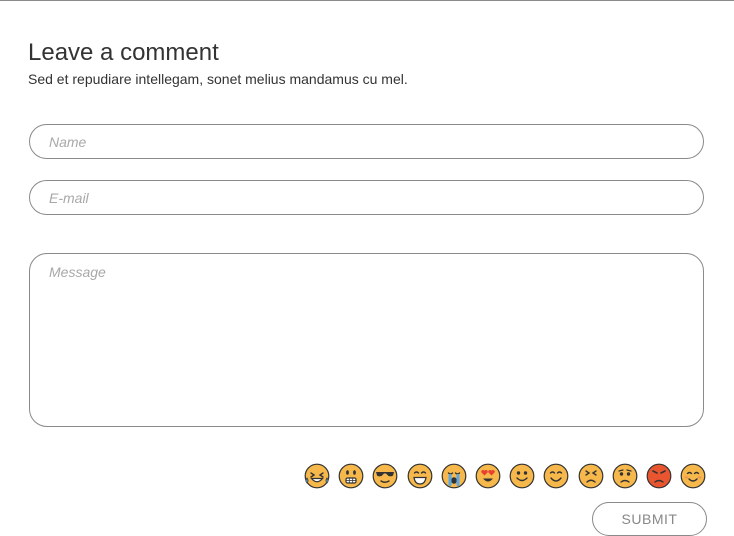 The image size is (734, 536). Describe the element at coordinates (591, 476) in the screenshot. I see `persevering-icon` at that location.